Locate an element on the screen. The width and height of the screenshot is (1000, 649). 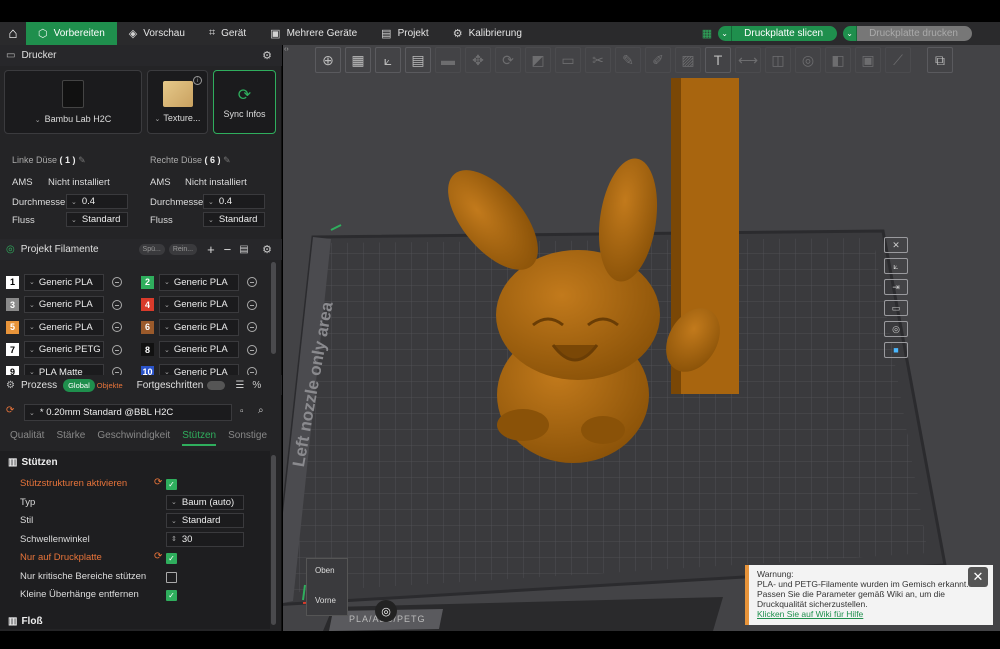
mesh-boolean-icon: ◧ is located at coordinates (838, 60).